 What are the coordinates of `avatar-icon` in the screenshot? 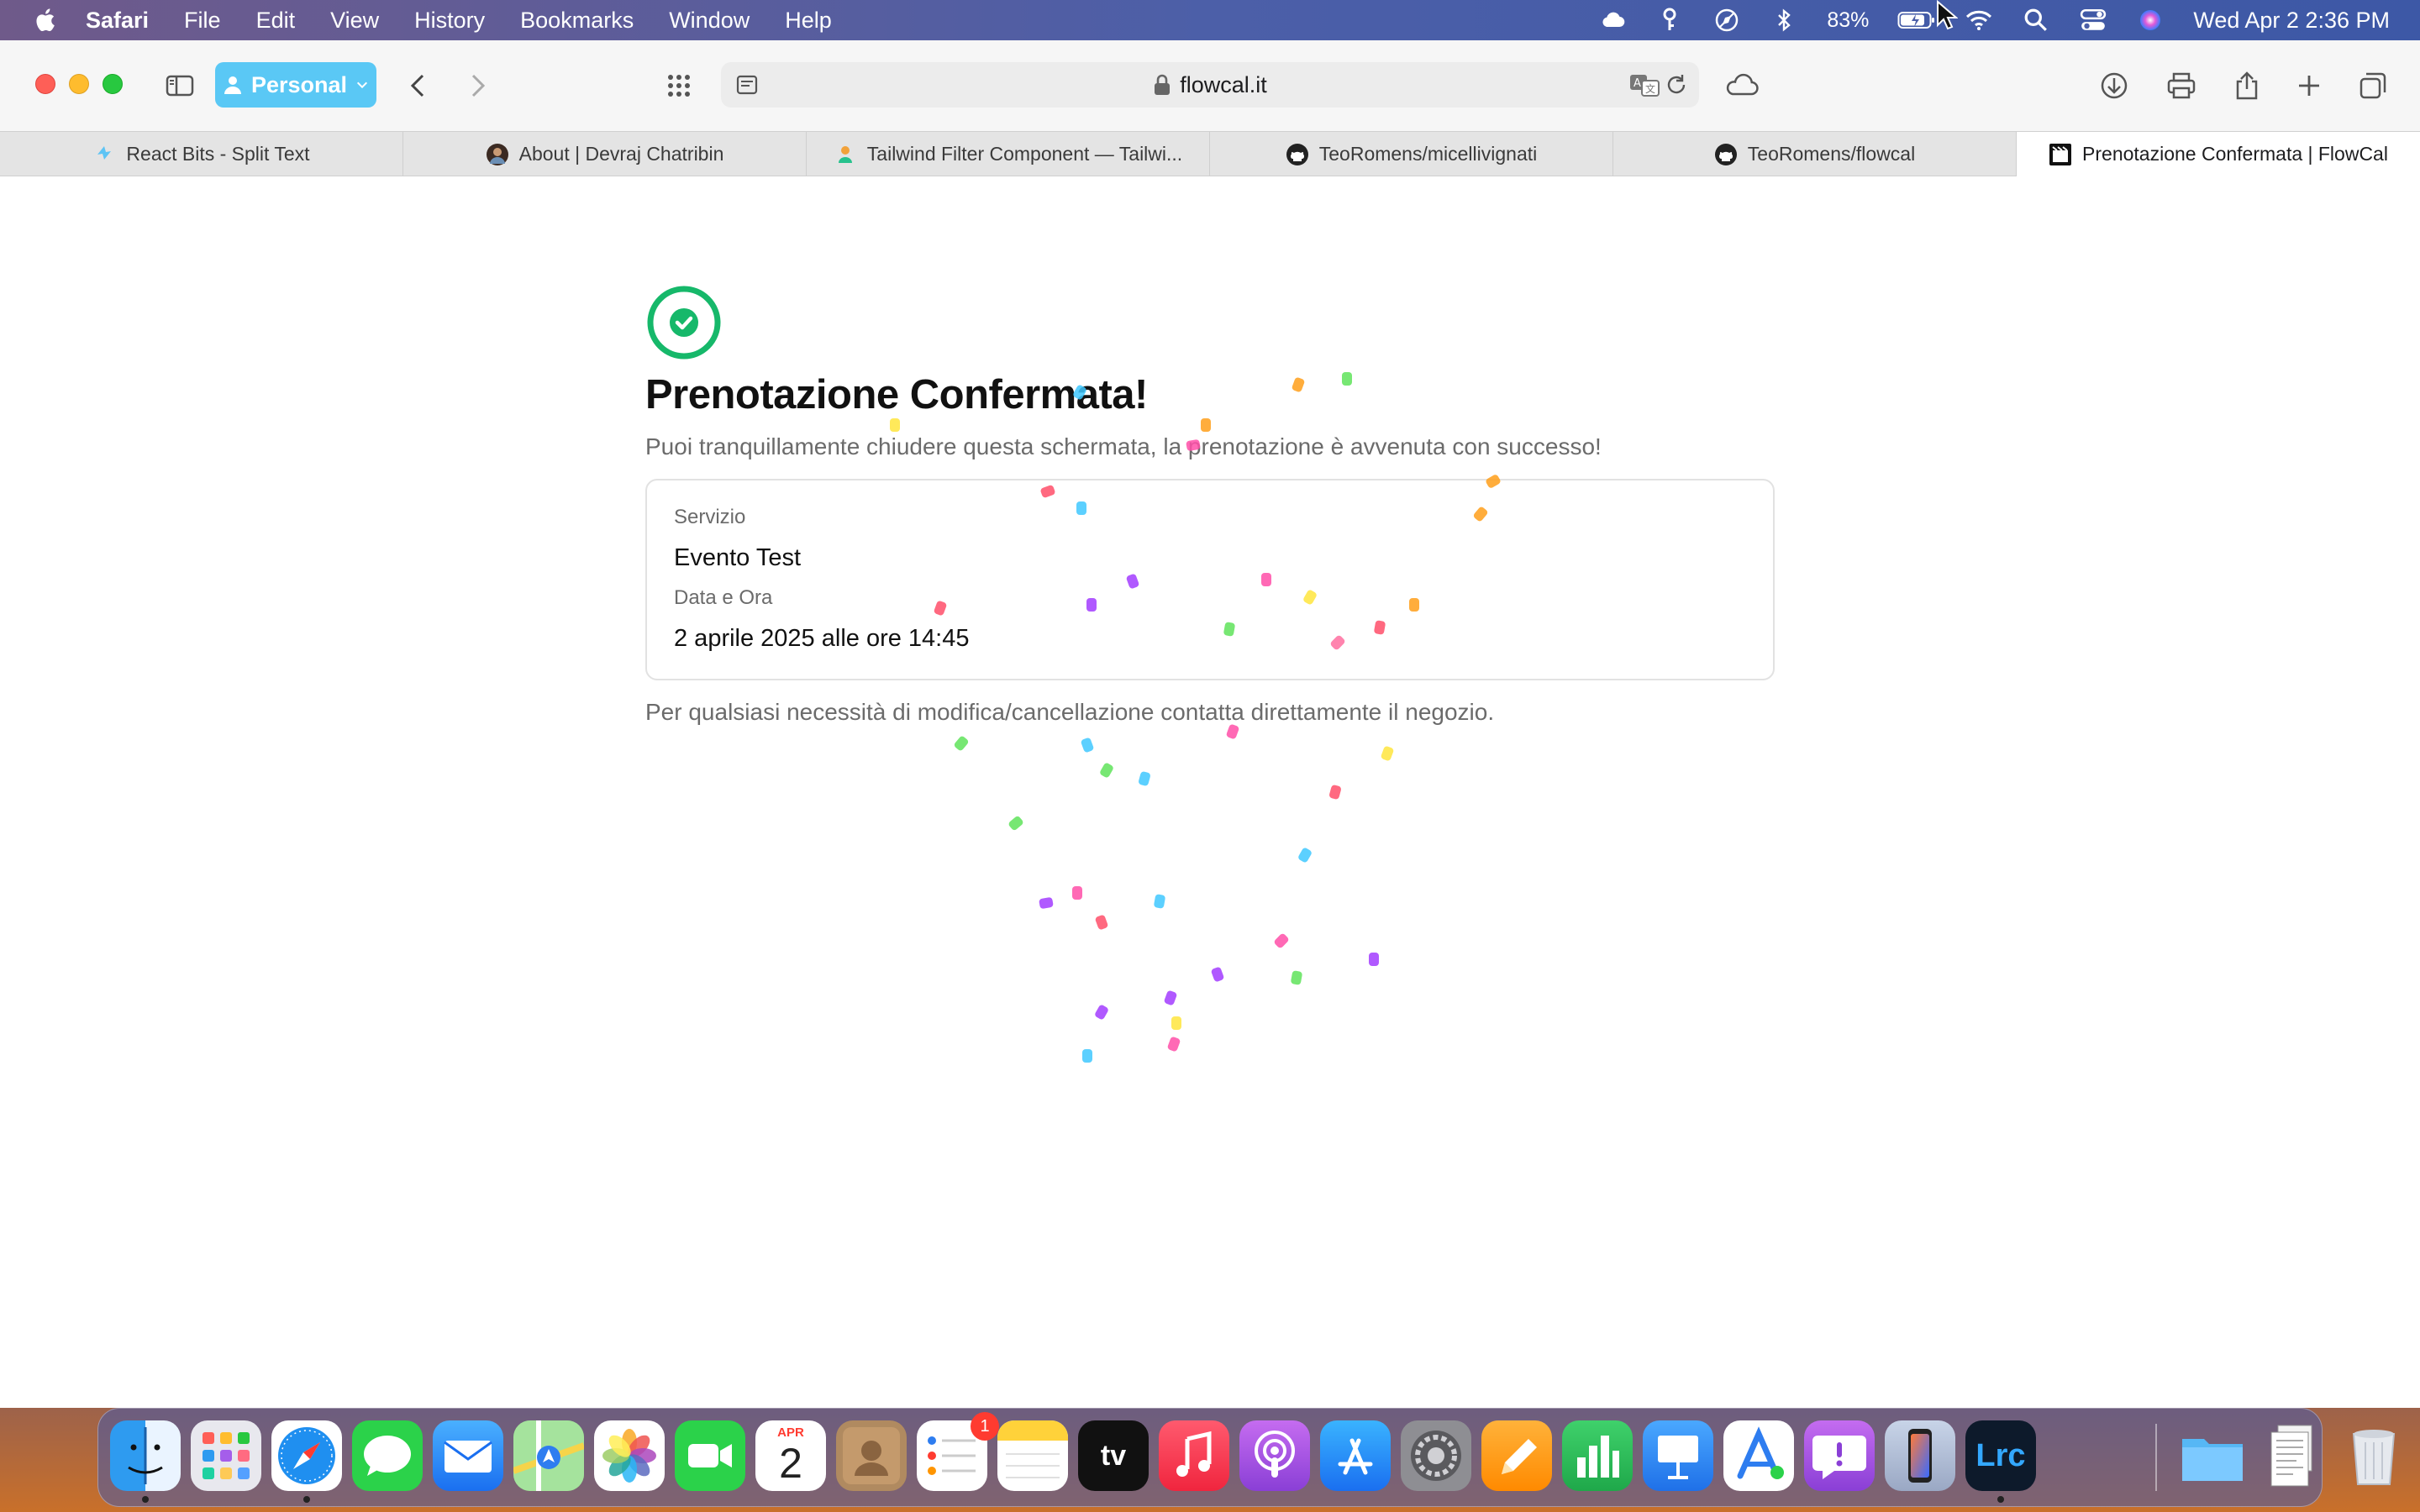 It's located at (497, 154).